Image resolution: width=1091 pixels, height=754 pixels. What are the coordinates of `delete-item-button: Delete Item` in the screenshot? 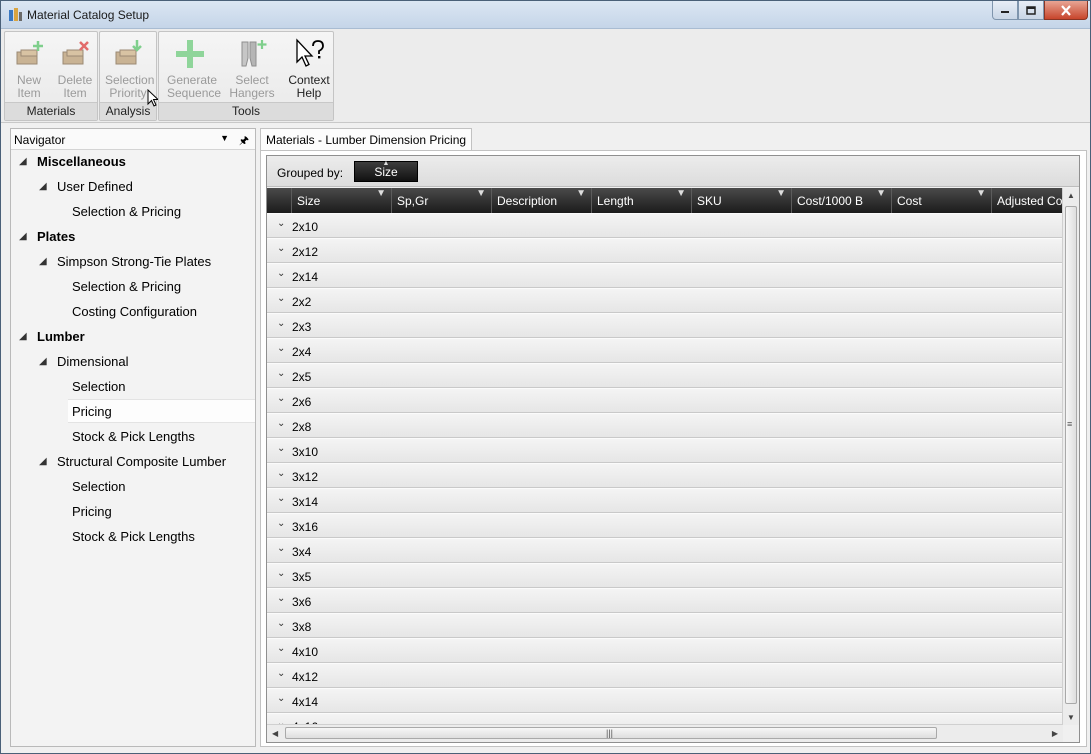 It's located at (75, 68).